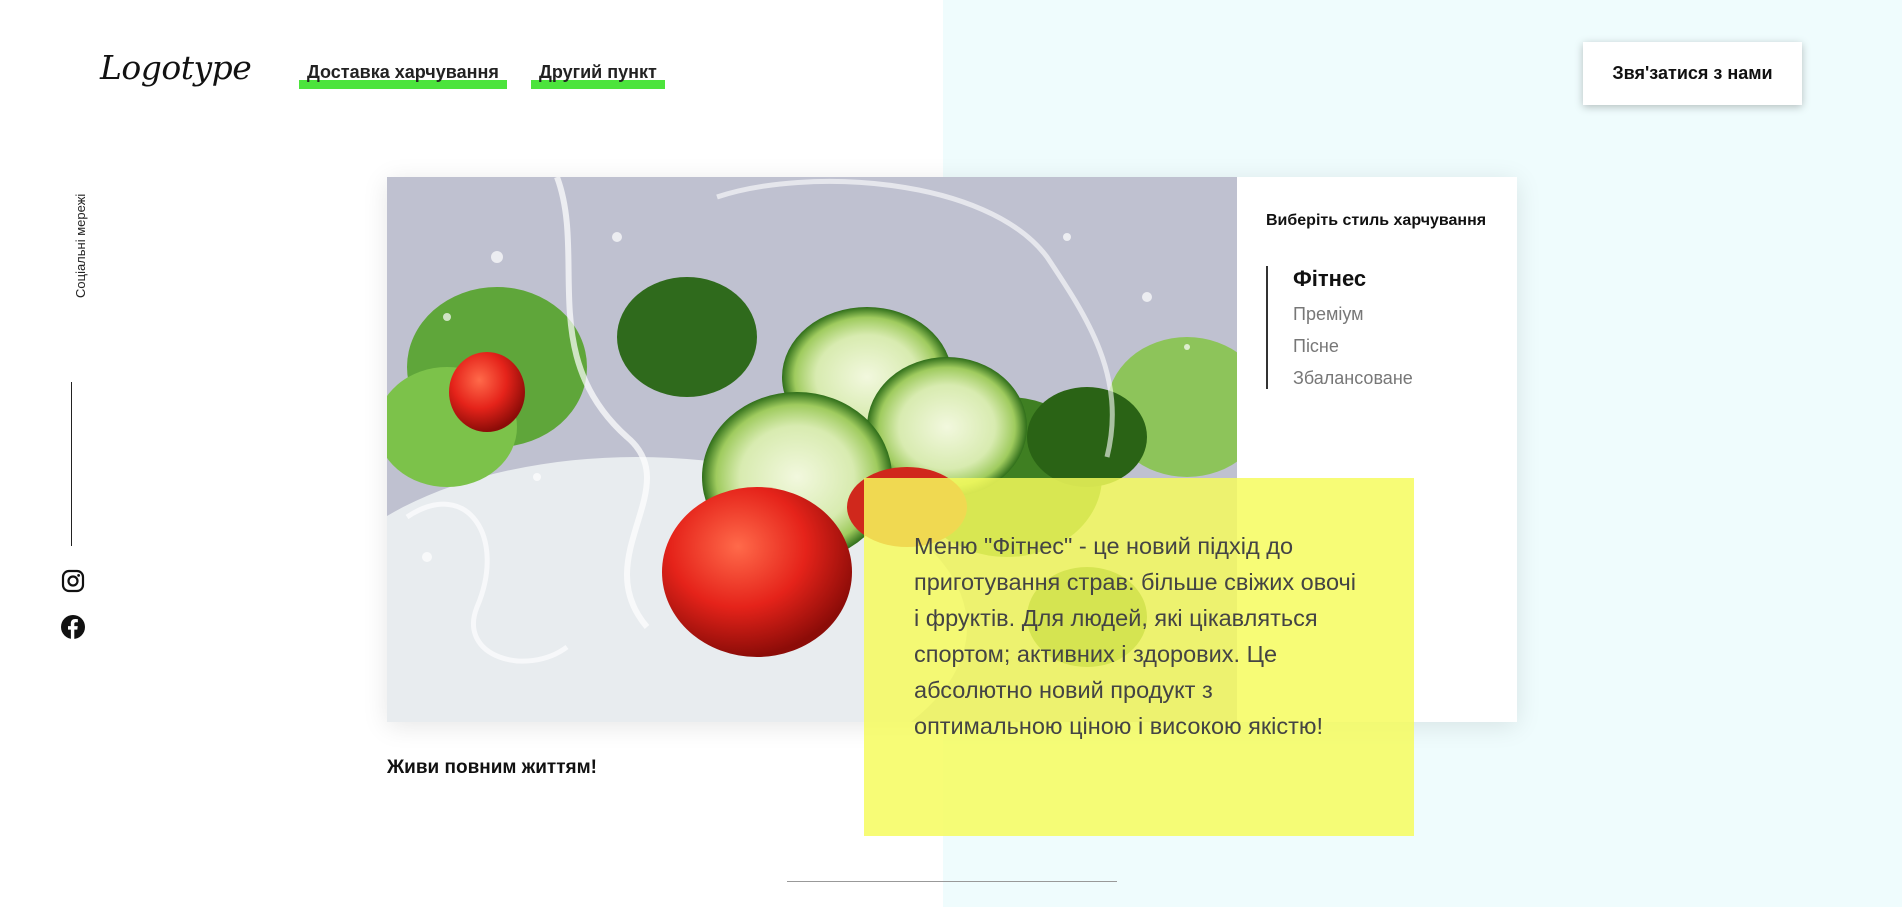 The width and height of the screenshot is (1902, 907). I want to click on style-option-premium: Преміум, so click(1328, 314).